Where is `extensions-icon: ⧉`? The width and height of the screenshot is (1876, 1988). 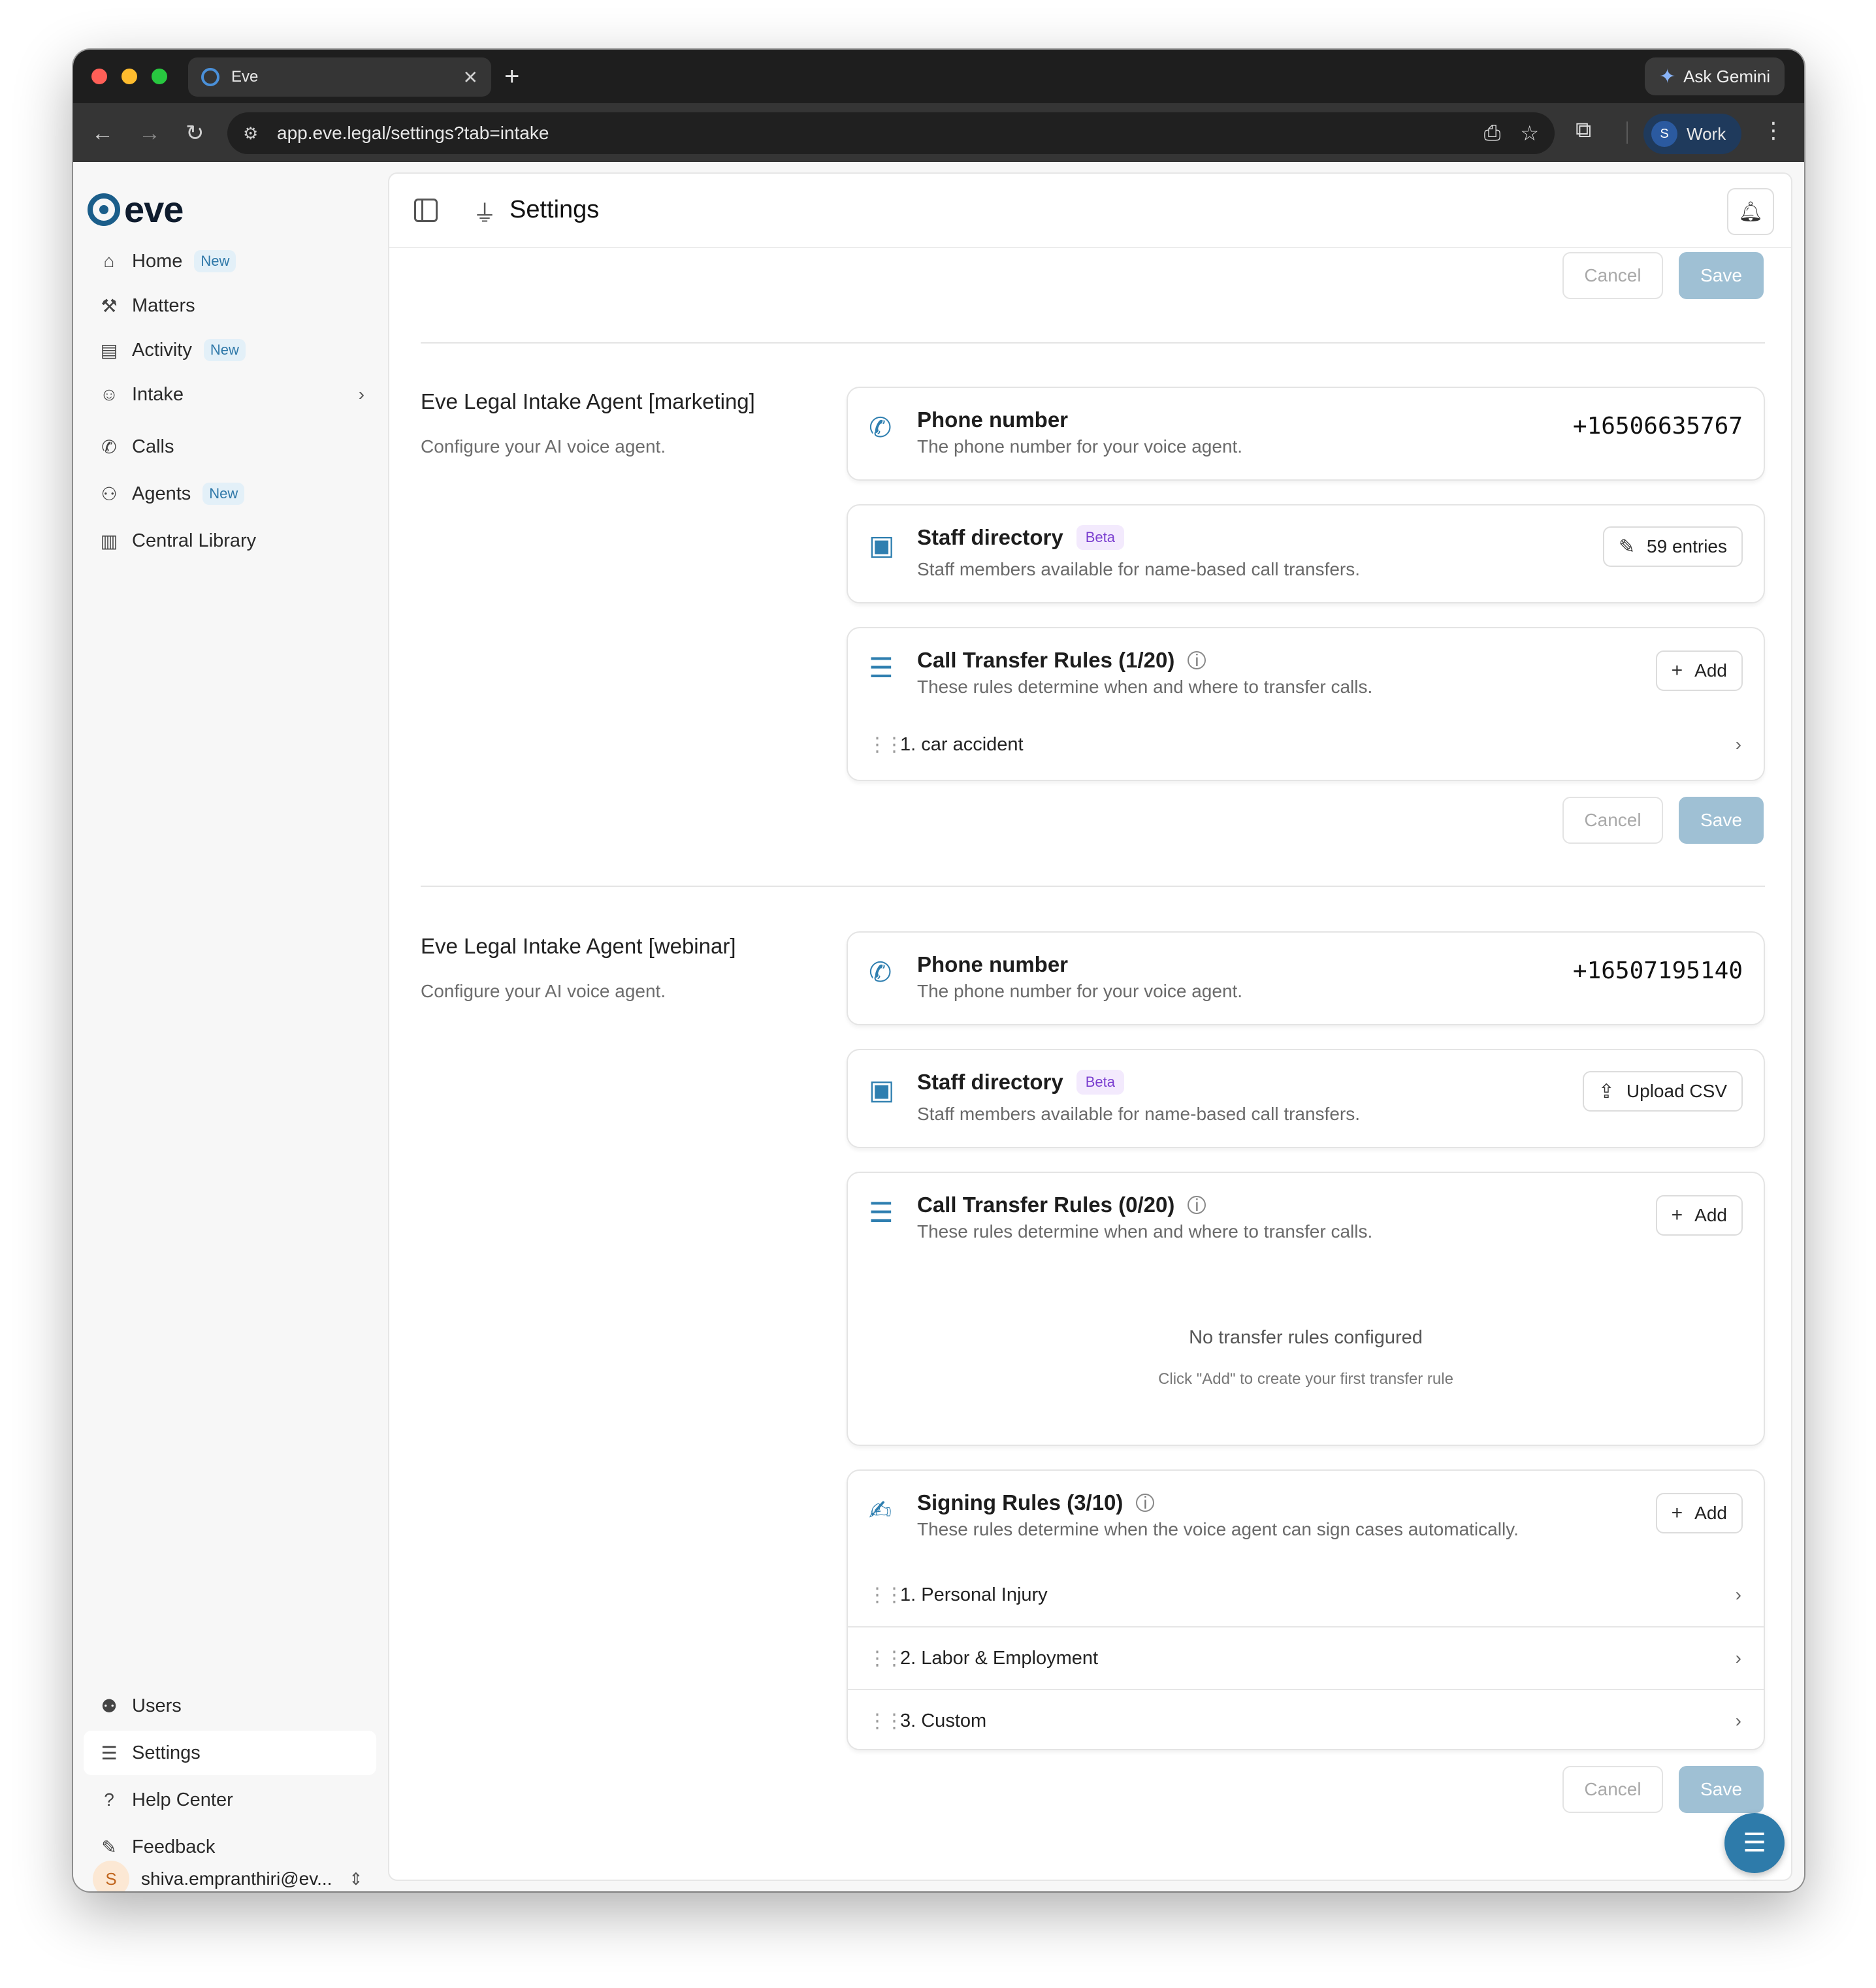 extensions-icon: ⧉ is located at coordinates (1583, 130).